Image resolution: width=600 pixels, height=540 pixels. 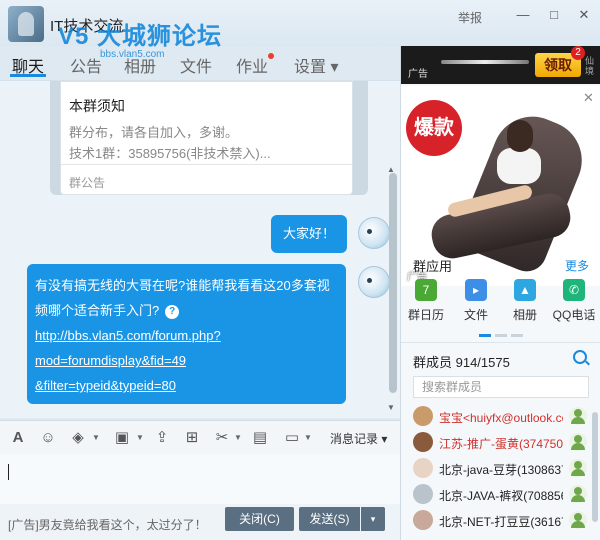 I want to click on bottom-bar: [广告]男友竟给我看这个，太过分了！ 关闭(C) 发送(S) ▾, so click(x=200, y=522).